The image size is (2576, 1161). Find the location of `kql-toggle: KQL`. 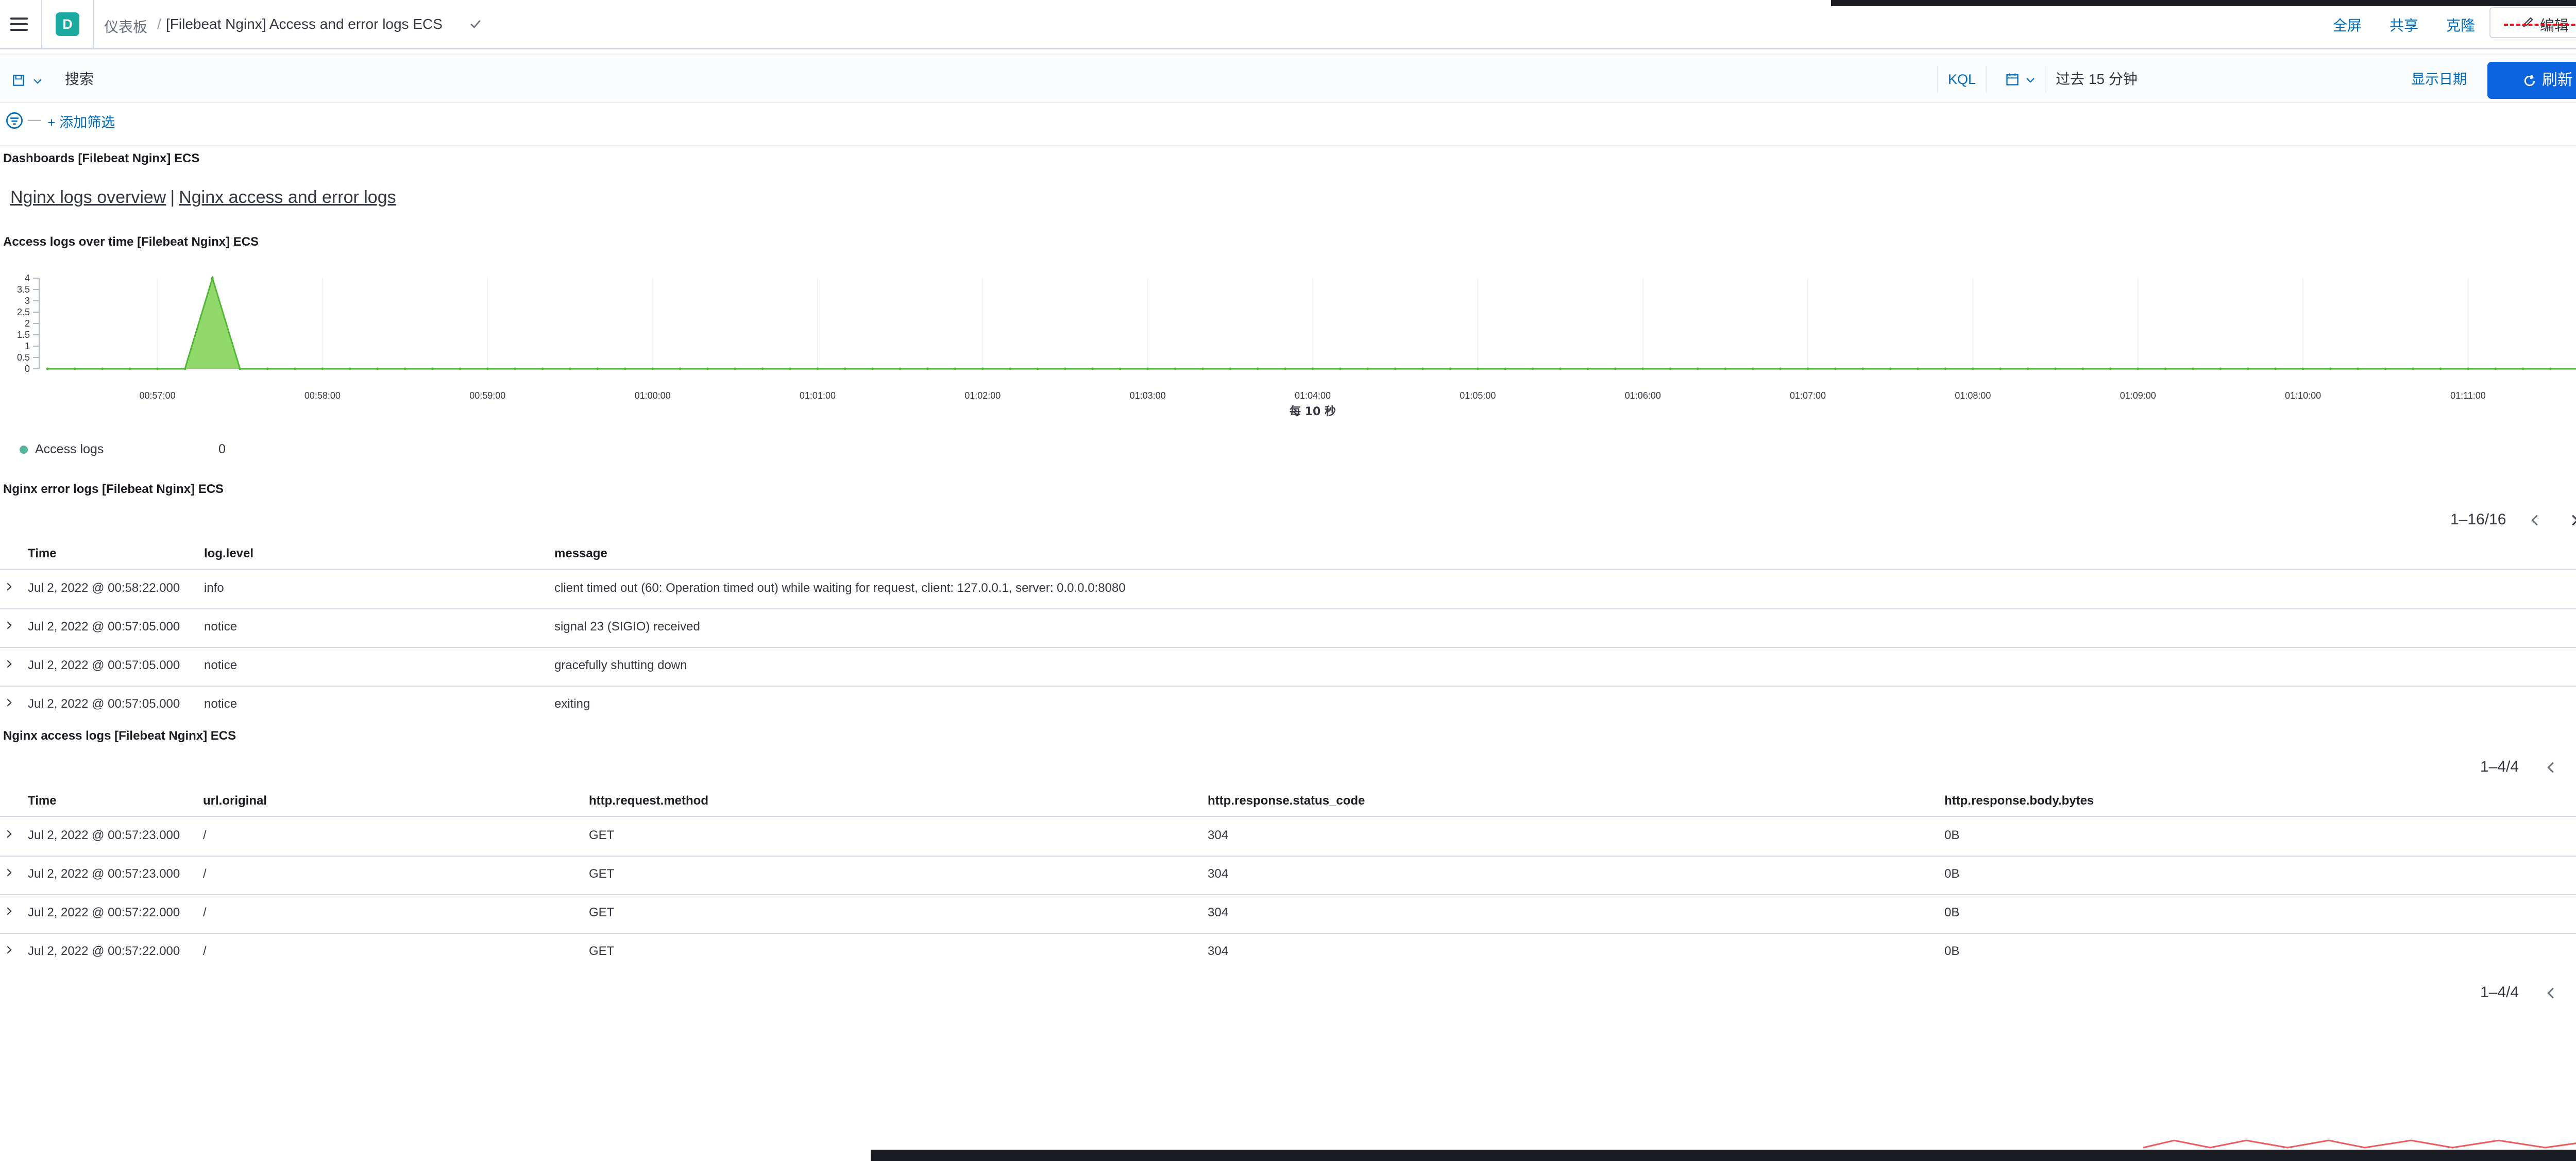

kql-toggle: KQL is located at coordinates (1962, 79).